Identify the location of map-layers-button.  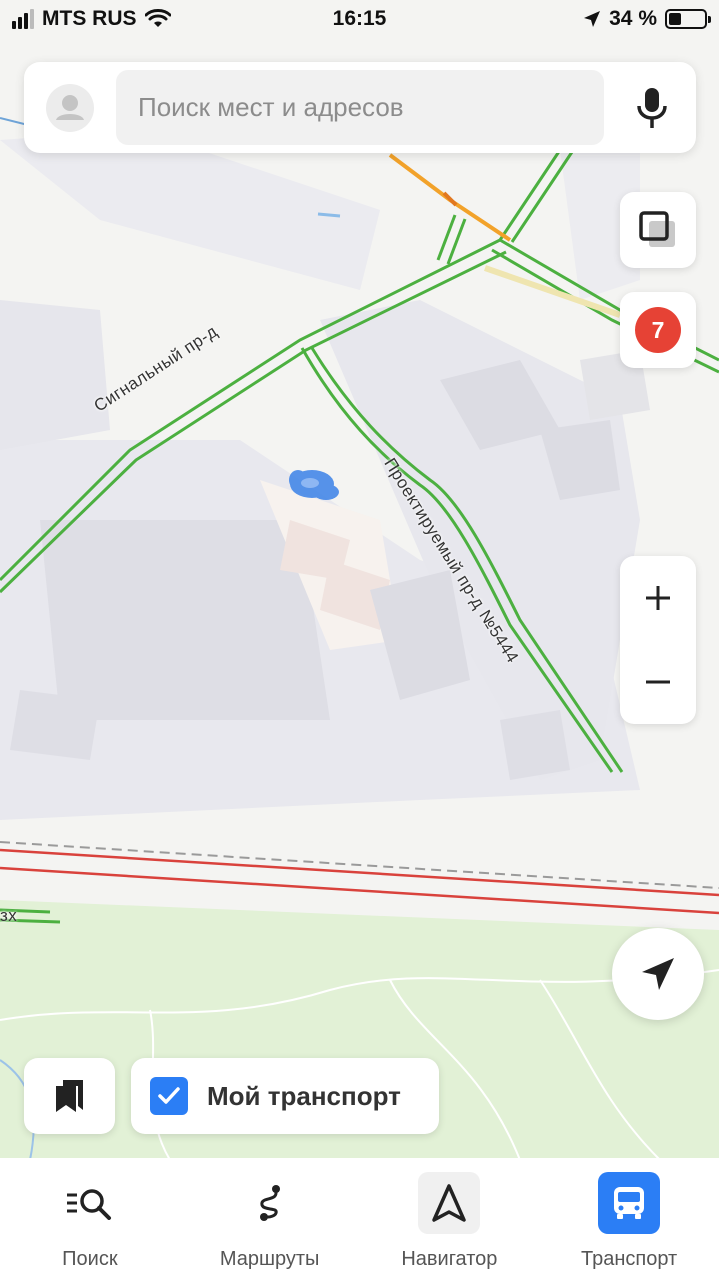
(658, 230).